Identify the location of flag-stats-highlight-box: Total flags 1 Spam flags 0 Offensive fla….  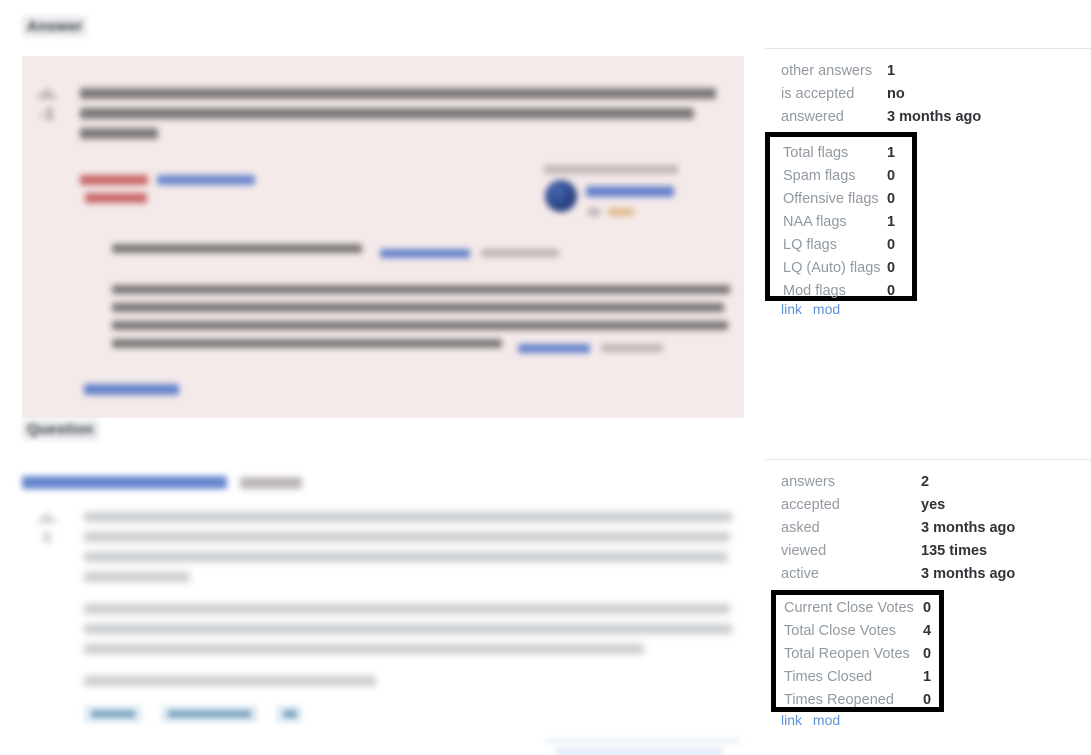
(841, 216).